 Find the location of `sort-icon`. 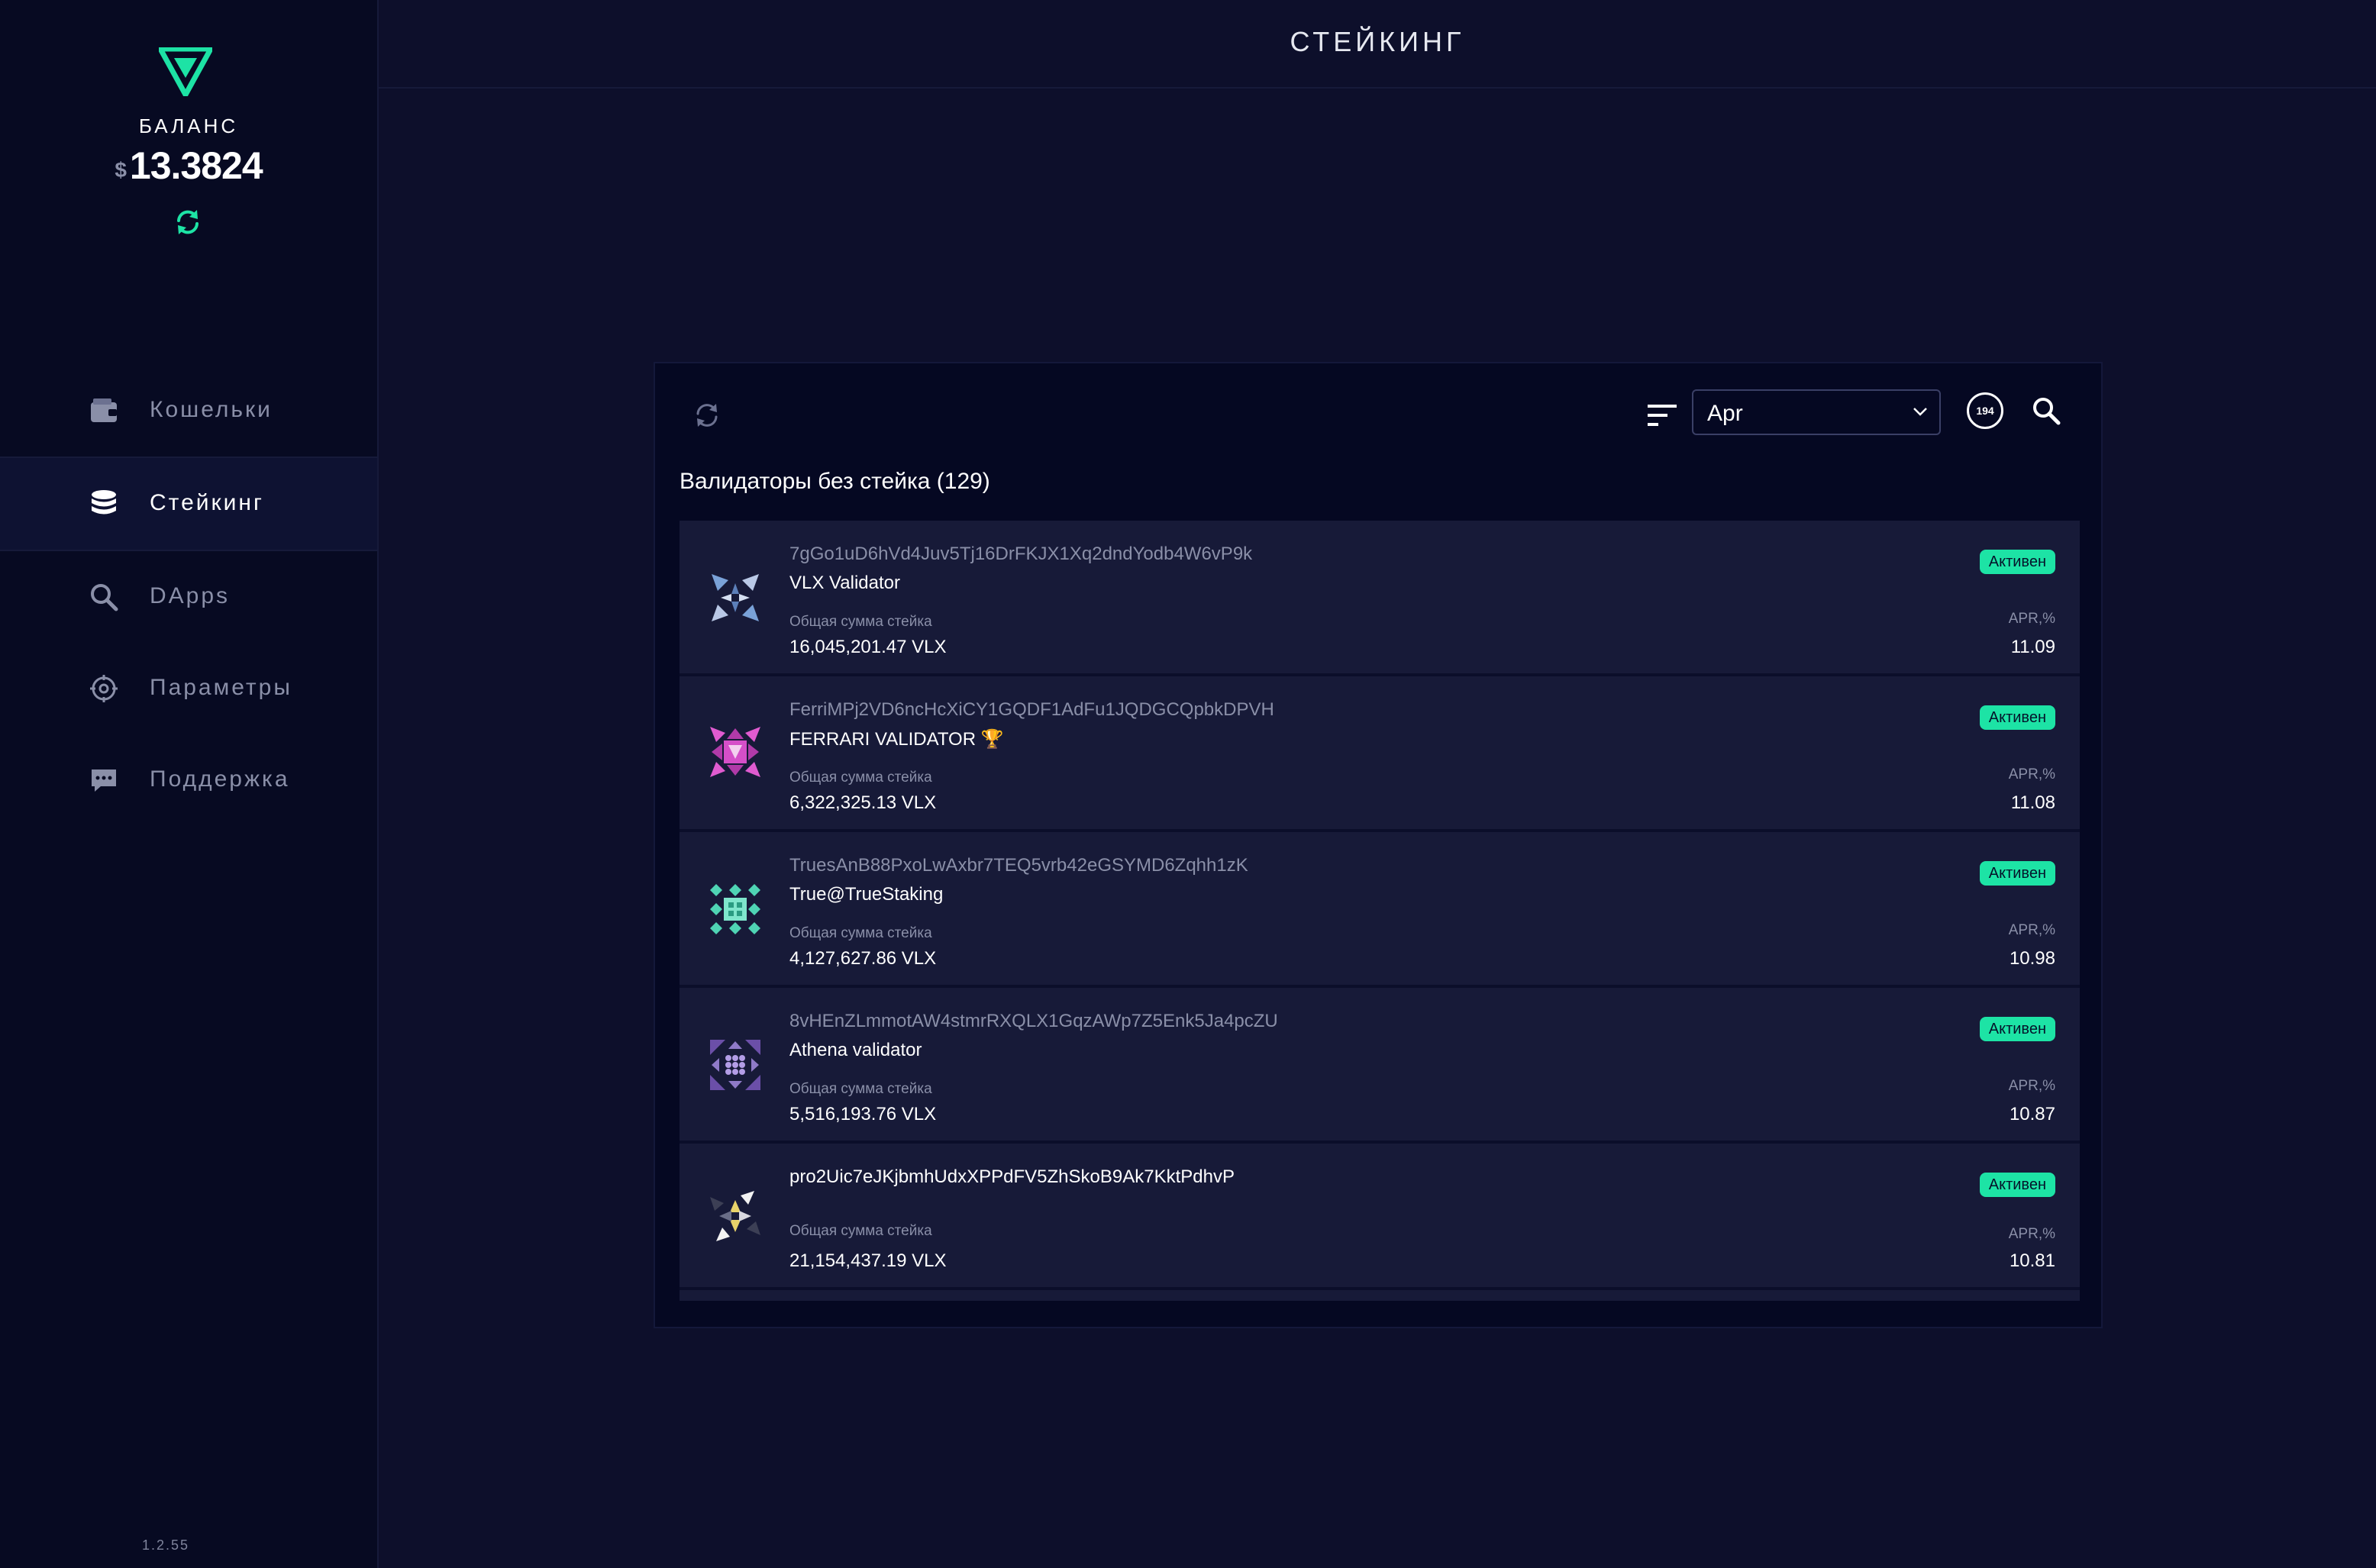

sort-icon is located at coordinates (1662, 415).